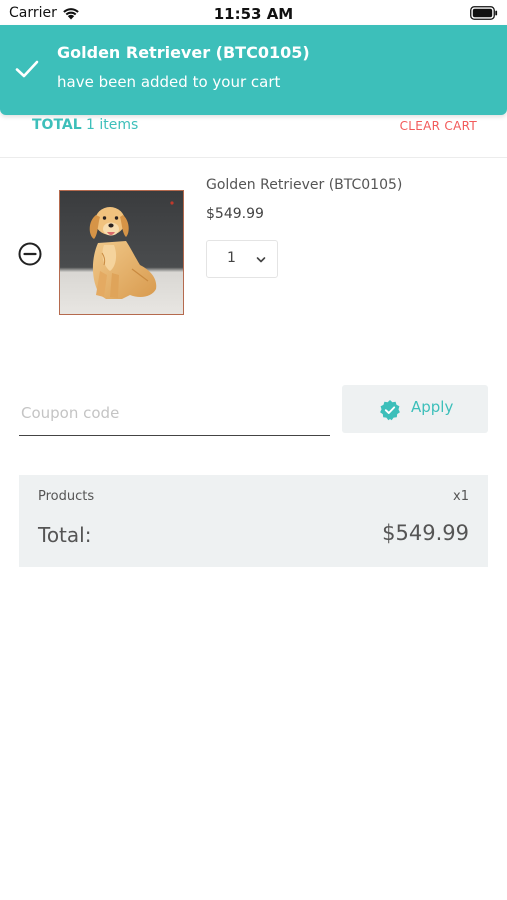 The width and height of the screenshot is (507, 900). Describe the element at coordinates (390, 410) in the screenshot. I see `verified-badge-icon` at that location.